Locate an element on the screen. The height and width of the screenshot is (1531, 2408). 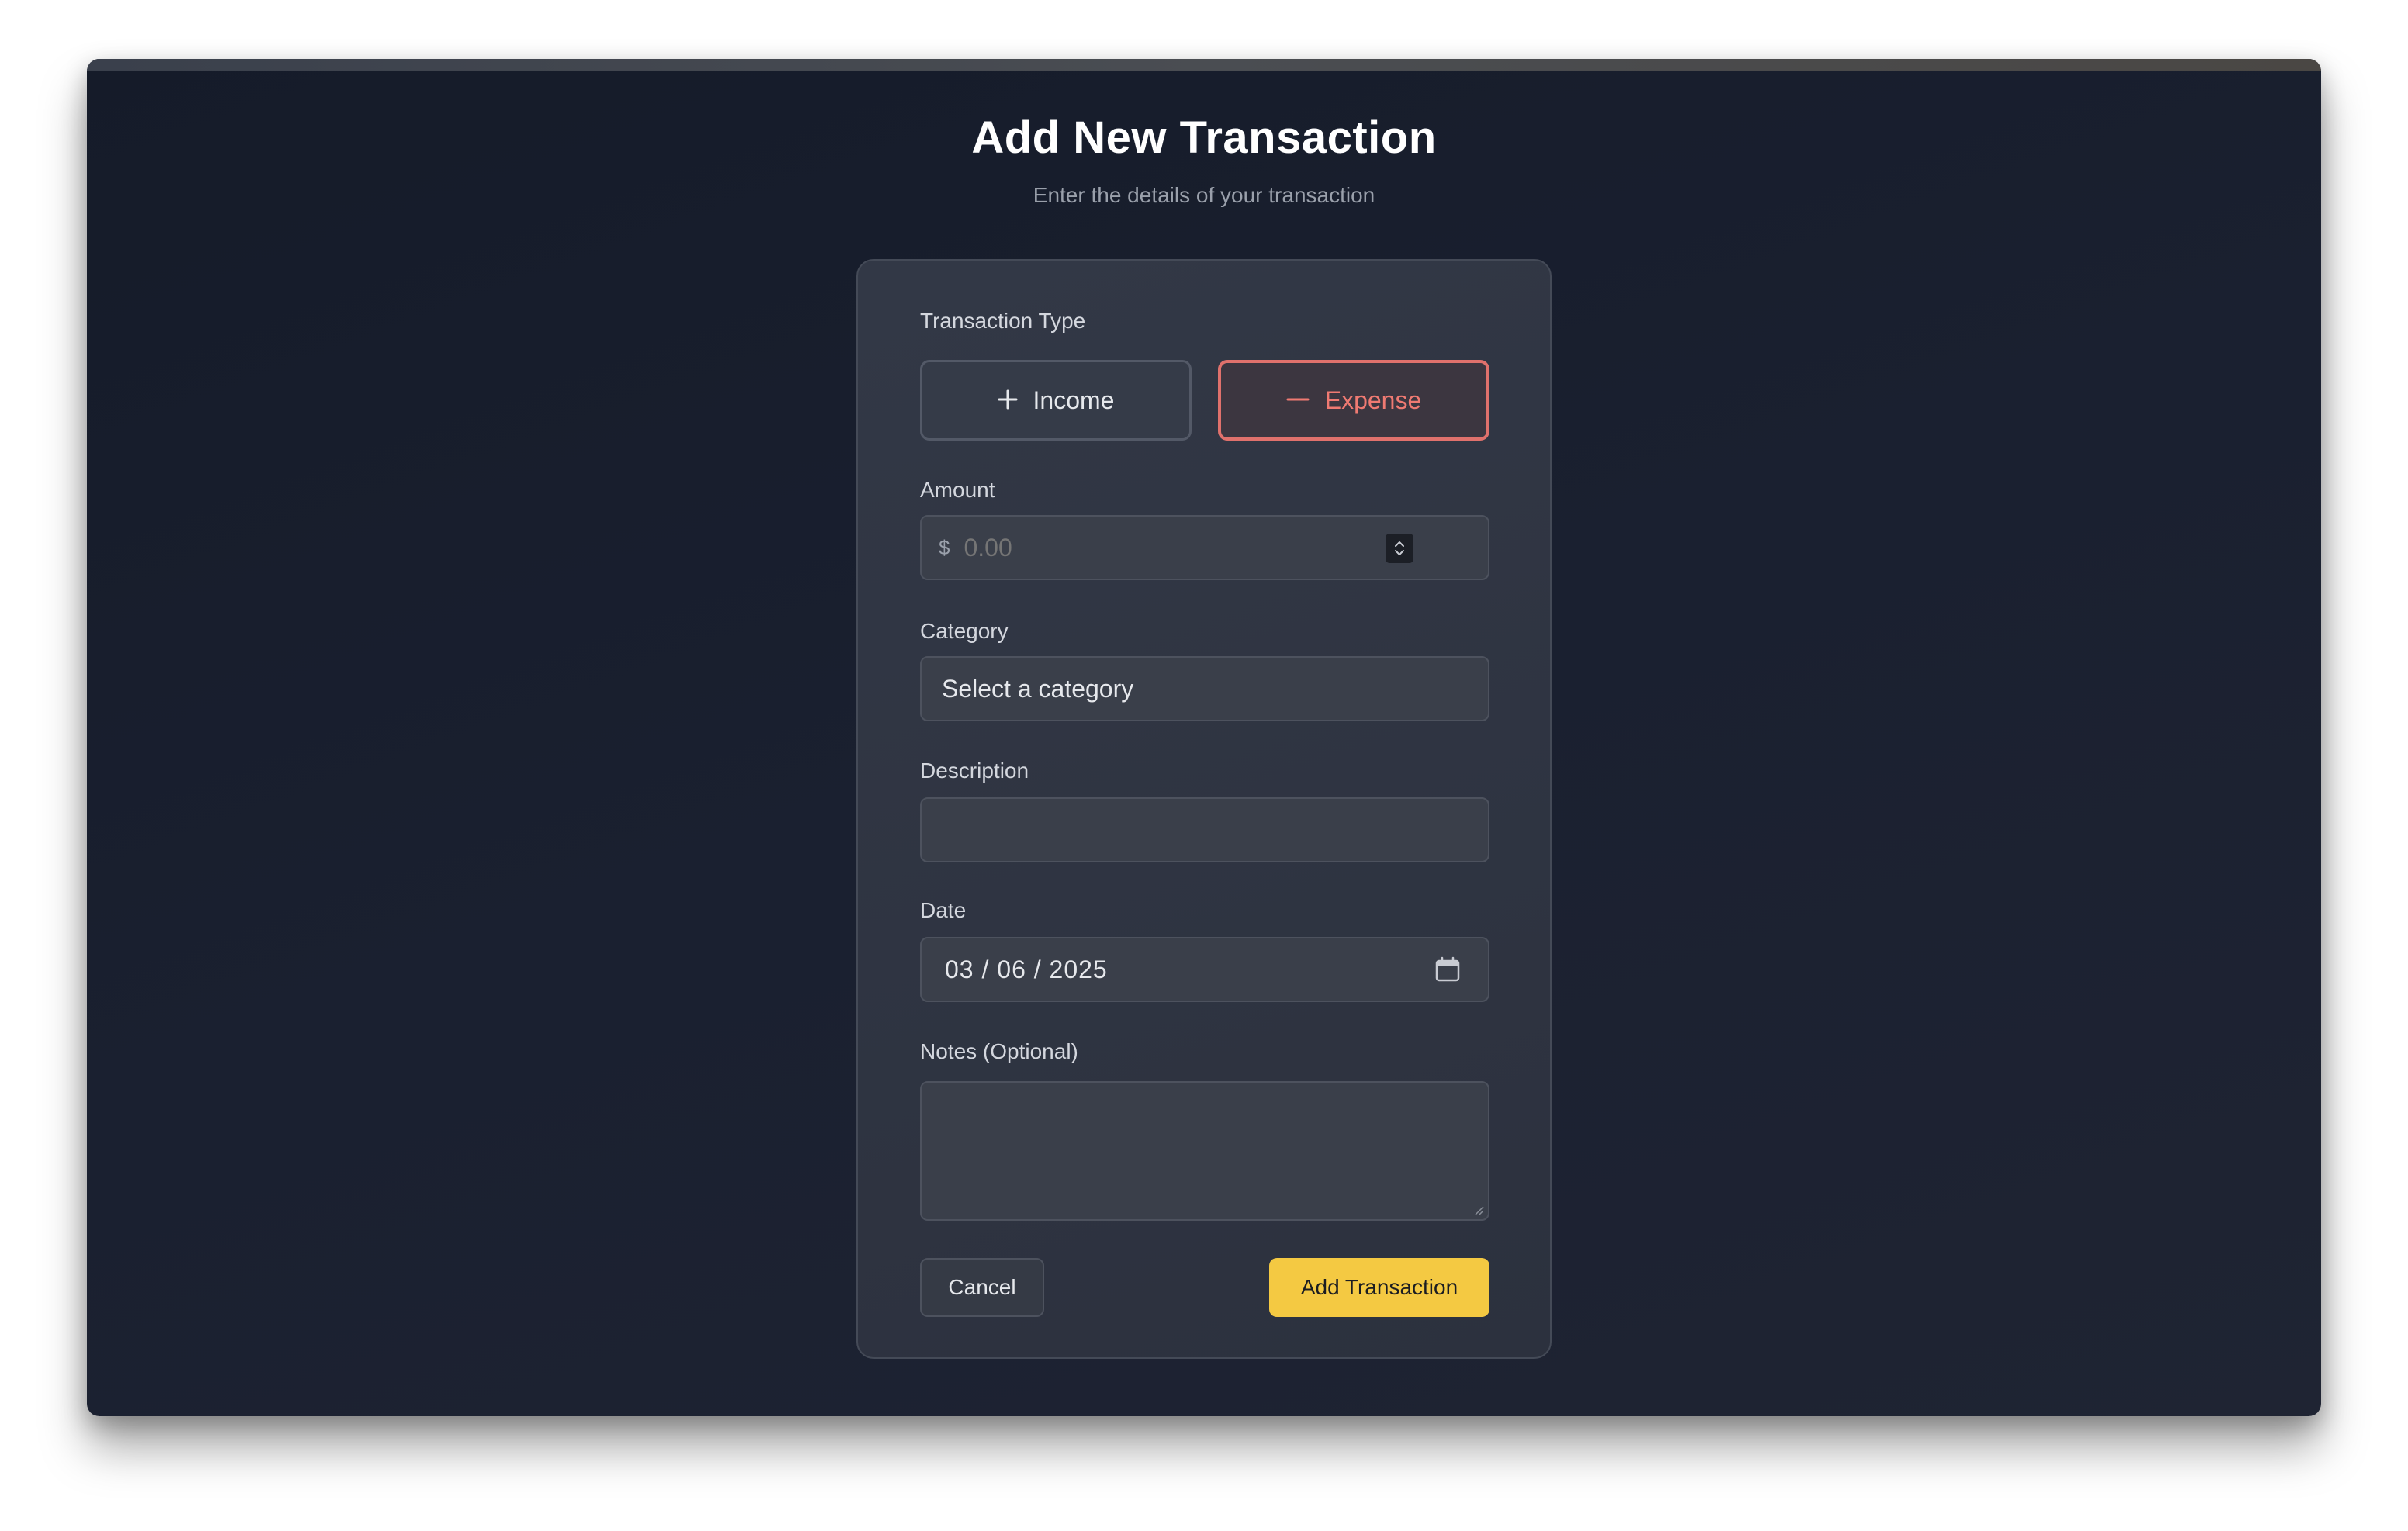
income-button: Income is located at coordinates (1056, 400).